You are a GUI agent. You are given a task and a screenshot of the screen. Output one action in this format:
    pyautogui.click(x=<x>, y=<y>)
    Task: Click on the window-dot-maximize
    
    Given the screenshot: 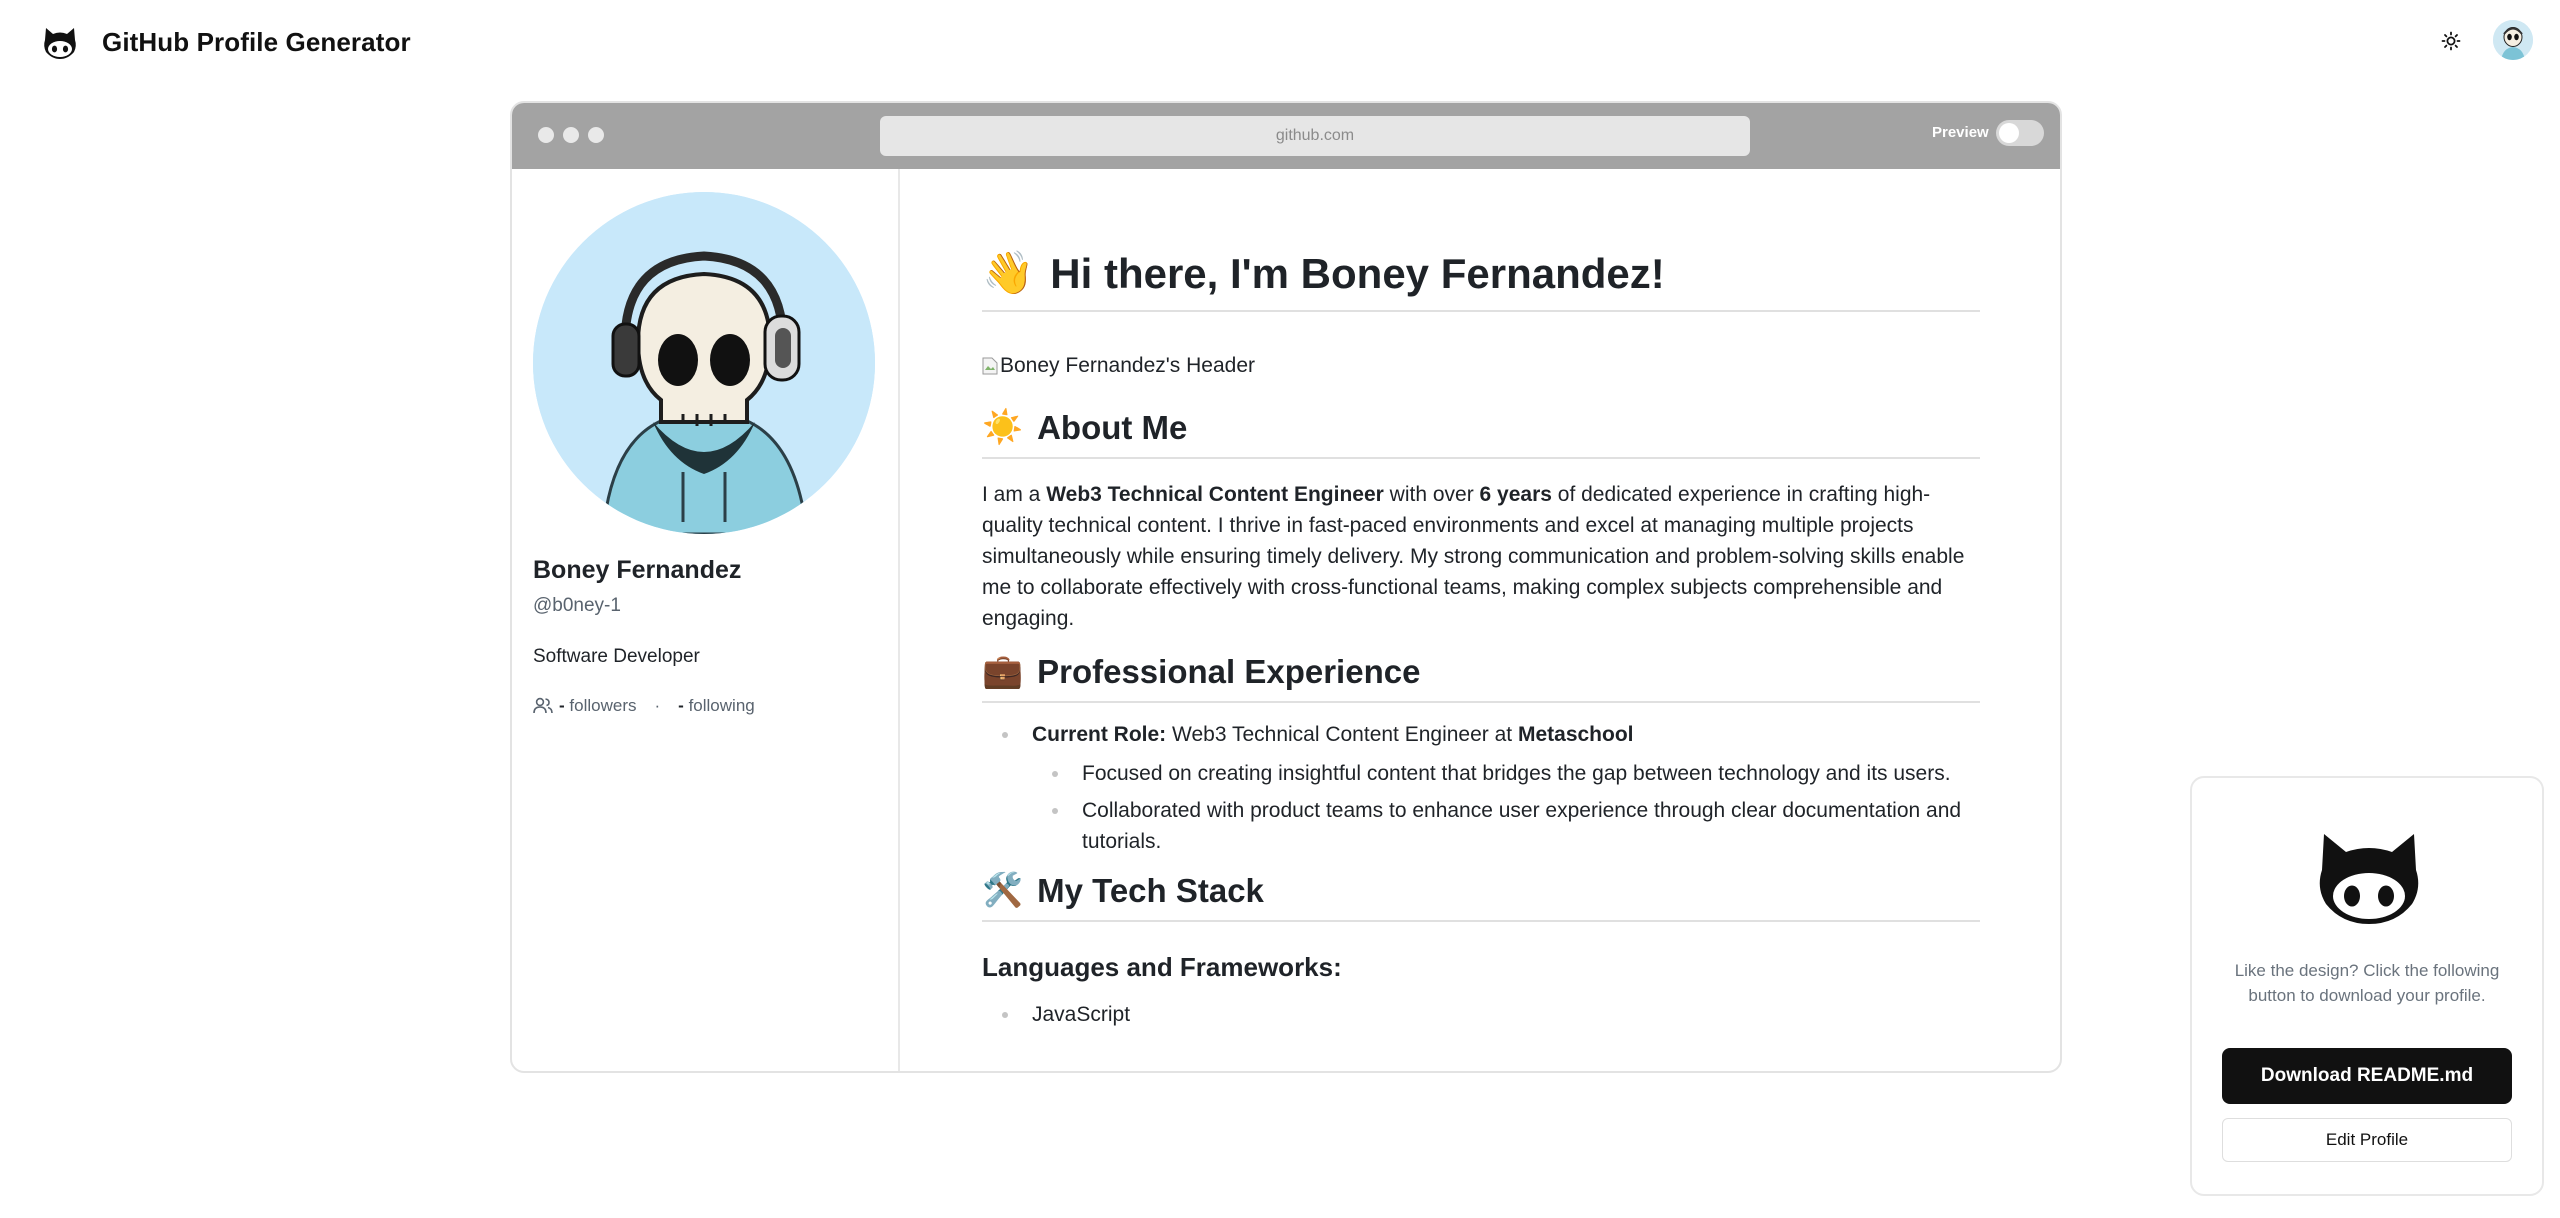 What is the action you would take?
    pyautogui.click(x=596, y=135)
    